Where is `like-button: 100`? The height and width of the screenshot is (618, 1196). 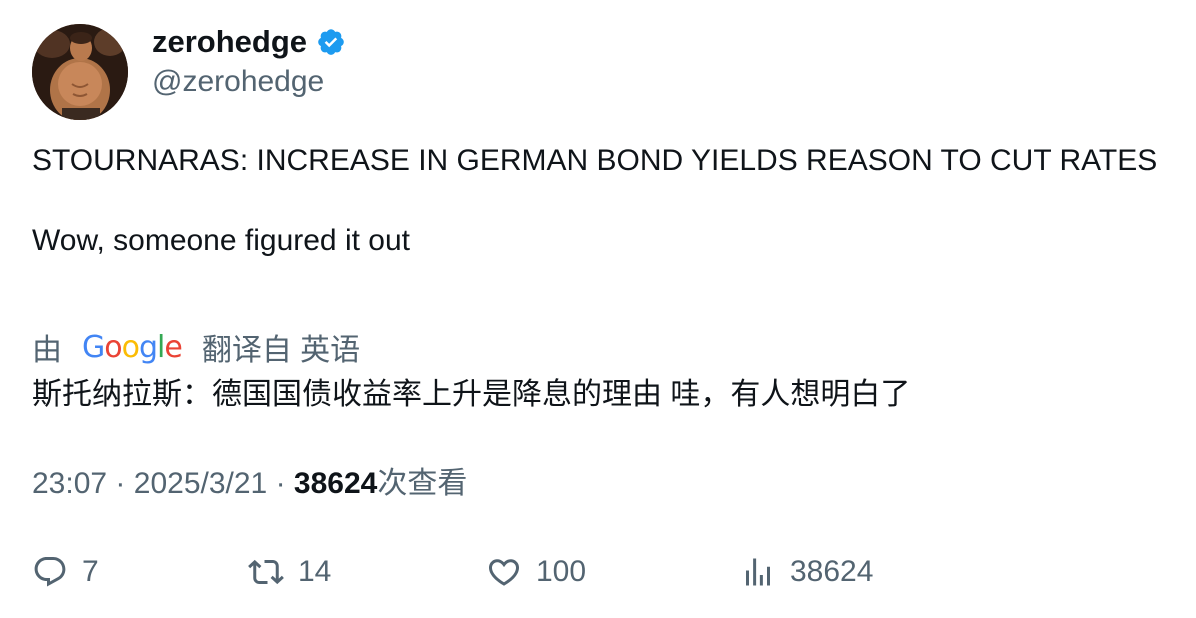 like-button: 100 is located at coordinates (536, 572).